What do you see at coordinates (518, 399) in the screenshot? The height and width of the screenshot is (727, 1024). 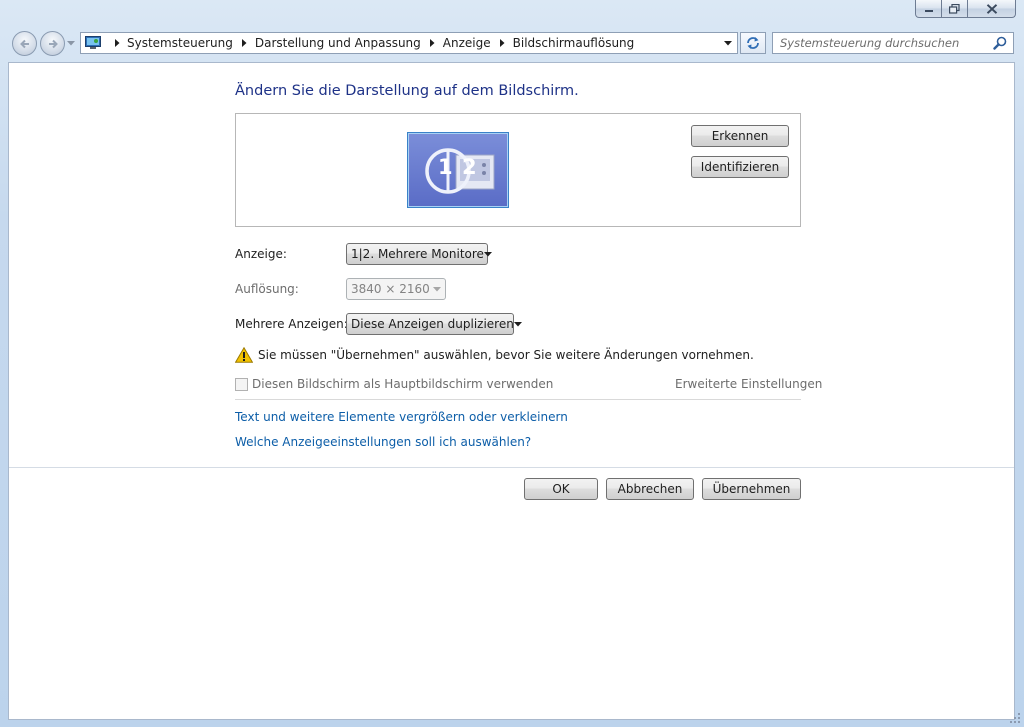 I see `section-divider` at bounding box center [518, 399].